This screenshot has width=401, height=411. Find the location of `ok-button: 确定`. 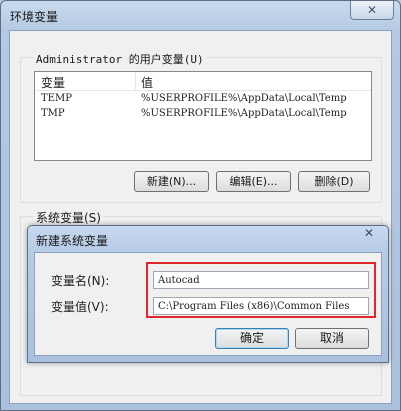

ok-button: 确定 is located at coordinates (252, 338).